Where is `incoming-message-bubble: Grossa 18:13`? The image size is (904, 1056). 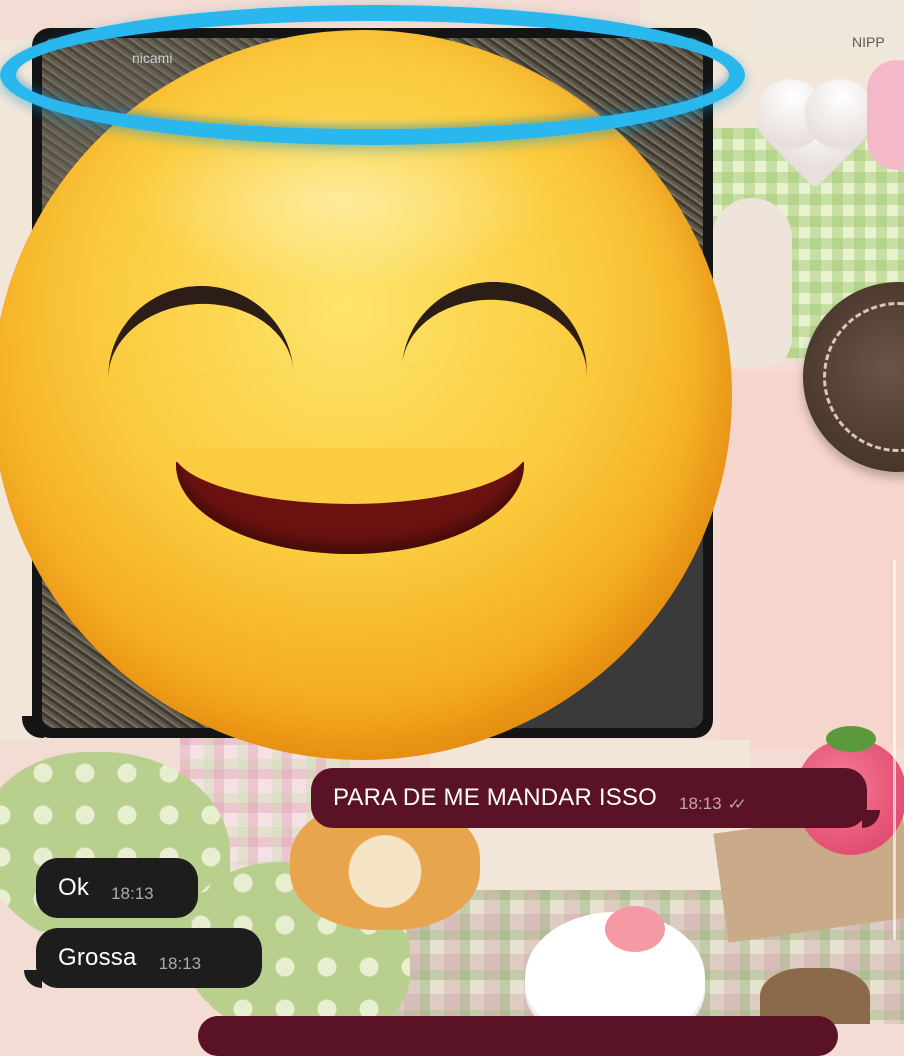 incoming-message-bubble: Grossa 18:13 is located at coordinates (149, 958).